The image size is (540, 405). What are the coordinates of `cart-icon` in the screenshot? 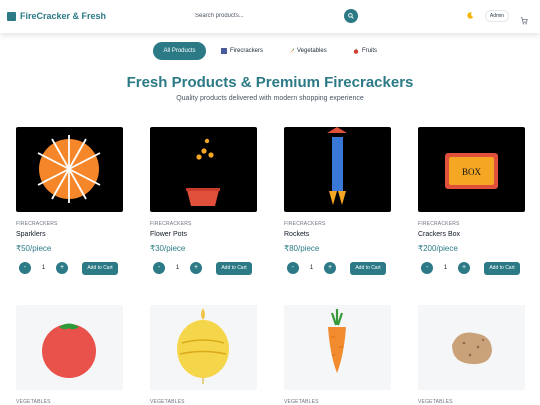 It's located at (524, 18).